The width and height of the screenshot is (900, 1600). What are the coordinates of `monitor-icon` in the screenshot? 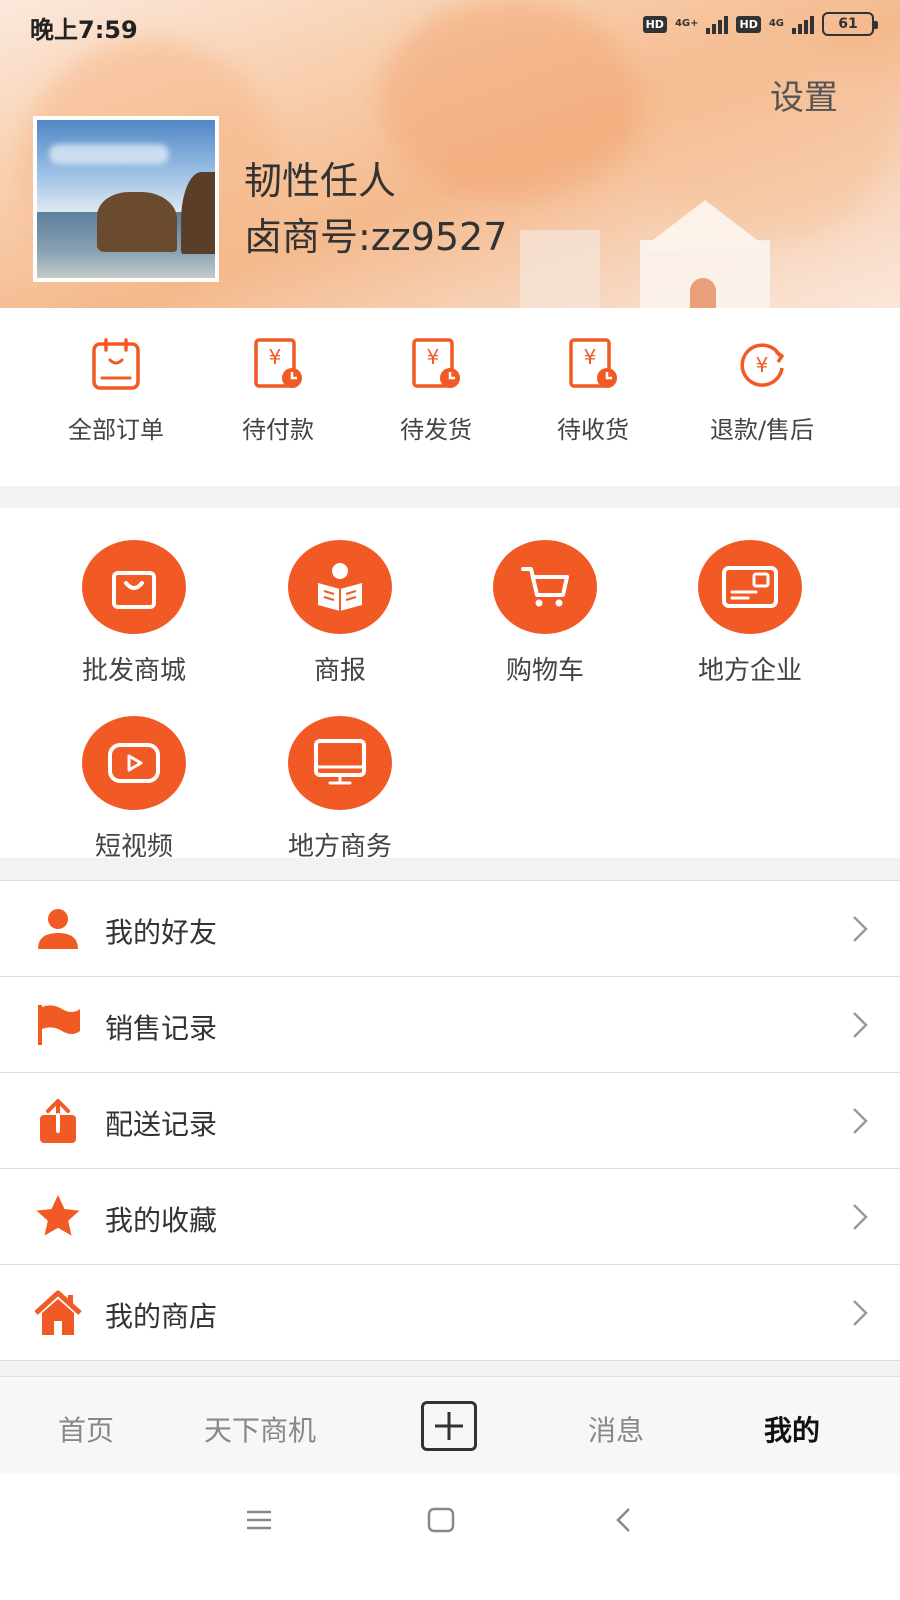 It's located at (340, 762).